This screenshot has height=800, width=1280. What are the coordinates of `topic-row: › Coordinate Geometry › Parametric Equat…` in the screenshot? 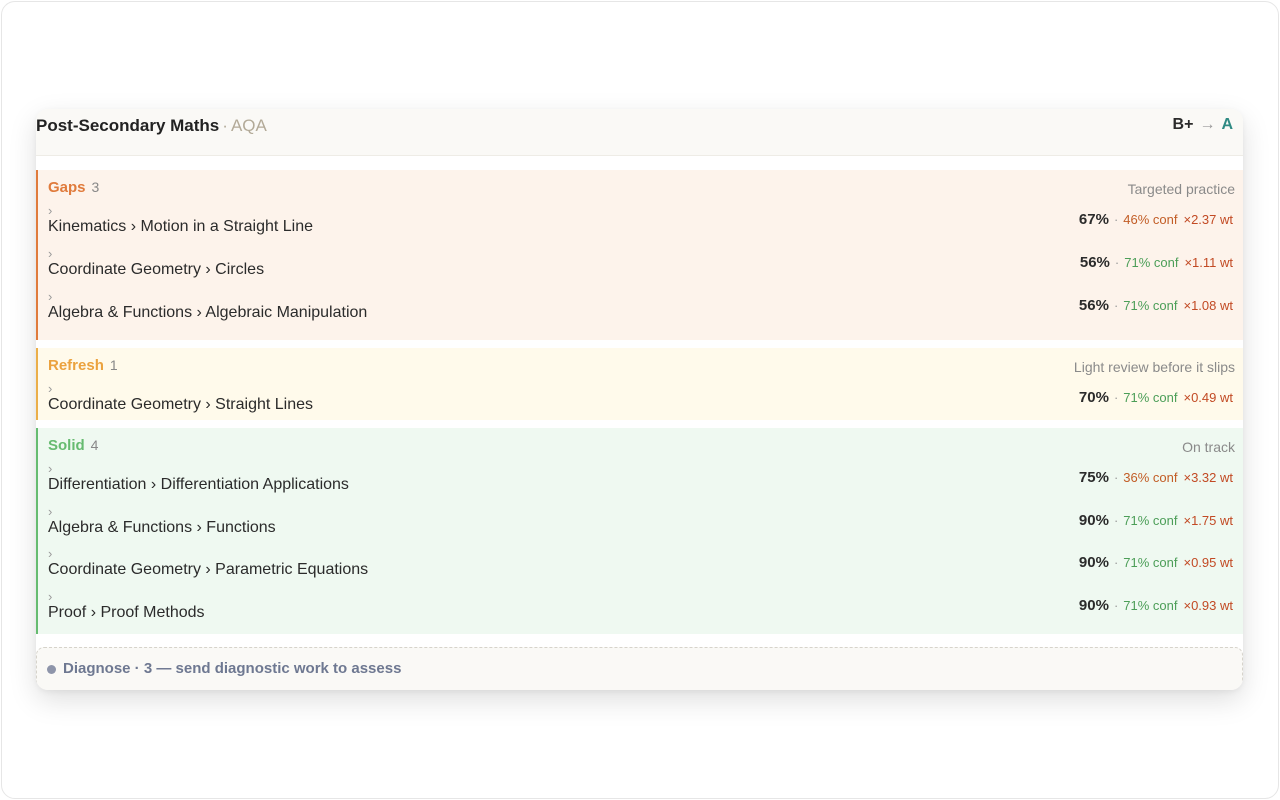 It's located at (640, 568).